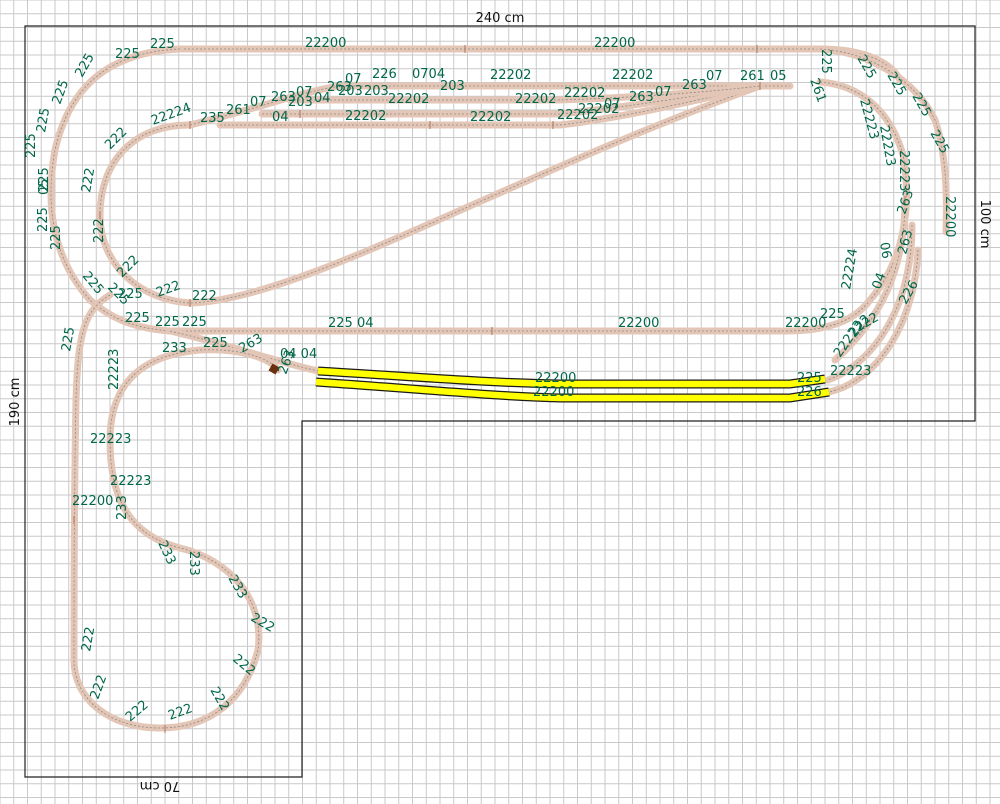 This screenshot has height=804, width=1000. What do you see at coordinates (885, 250) in the screenshot?
I see `track-piece-label: 06` at bounding box center [885, 250].